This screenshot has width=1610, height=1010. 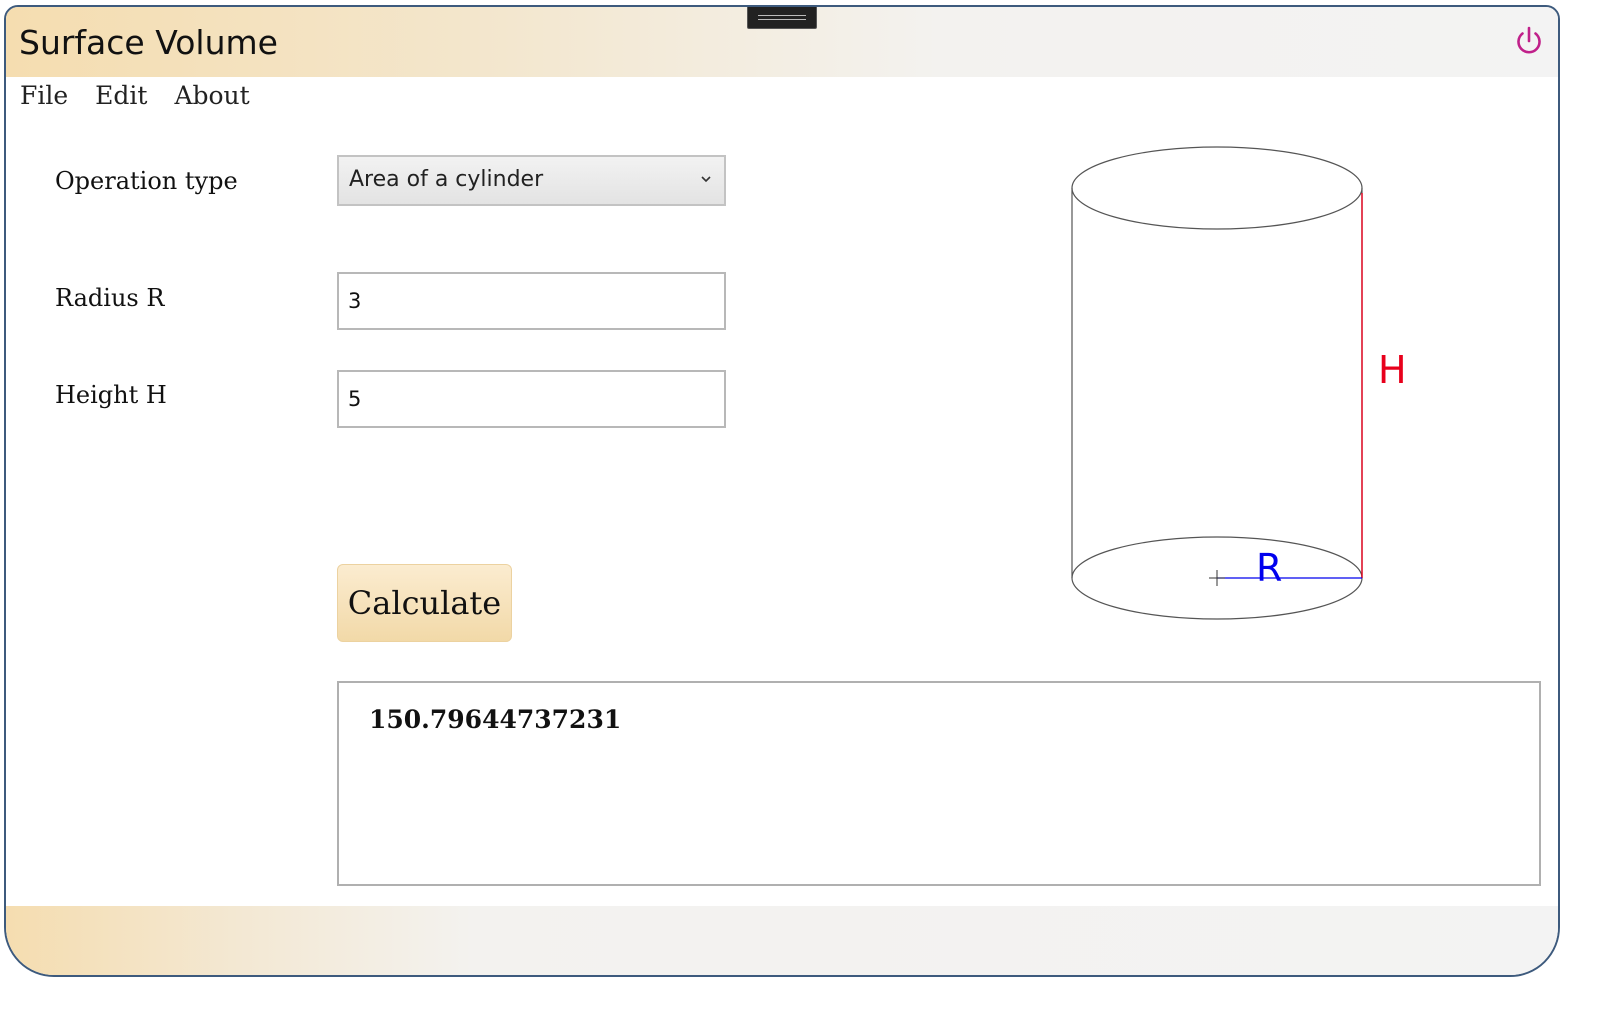 I want to click on operation-type-label: Operation type, so click(x=146, y=181).